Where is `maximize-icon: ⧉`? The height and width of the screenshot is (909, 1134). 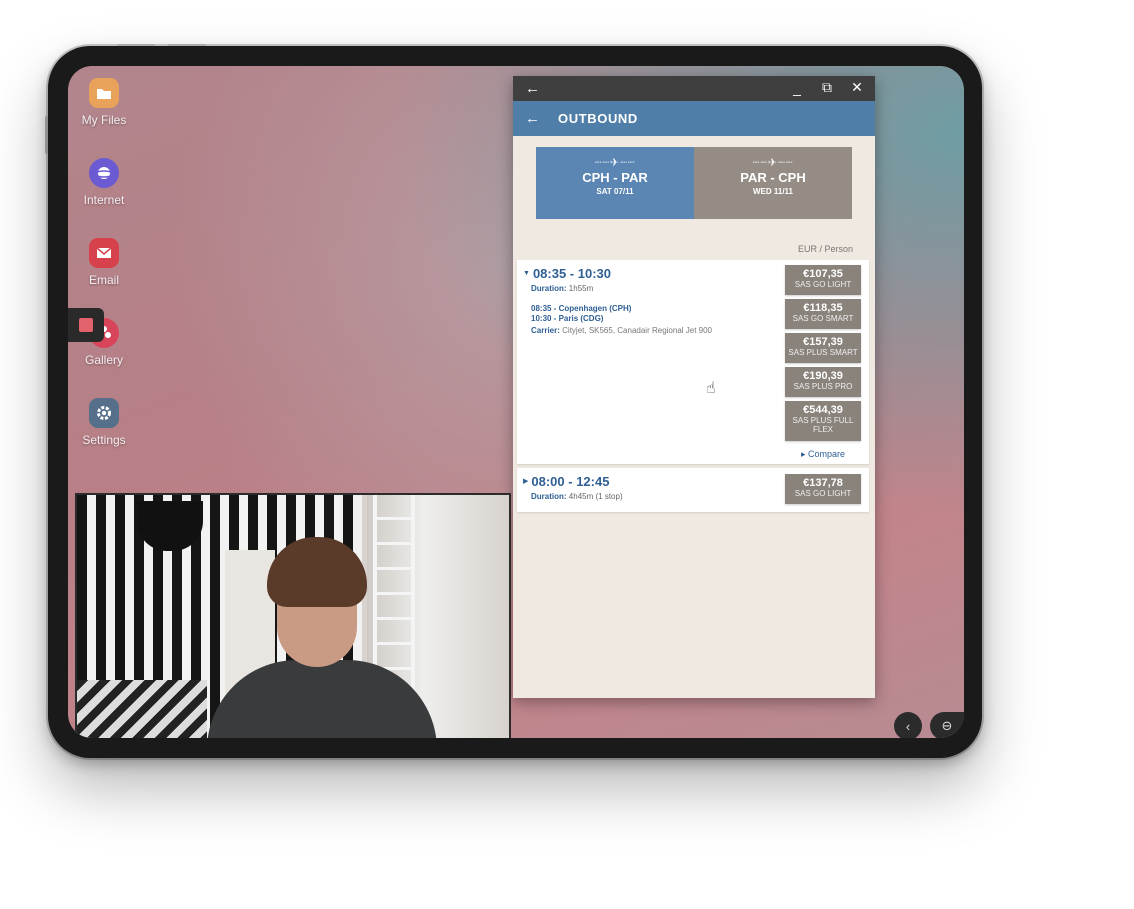
maximize-icon: ⧉ is located at coordinates (827, 87).